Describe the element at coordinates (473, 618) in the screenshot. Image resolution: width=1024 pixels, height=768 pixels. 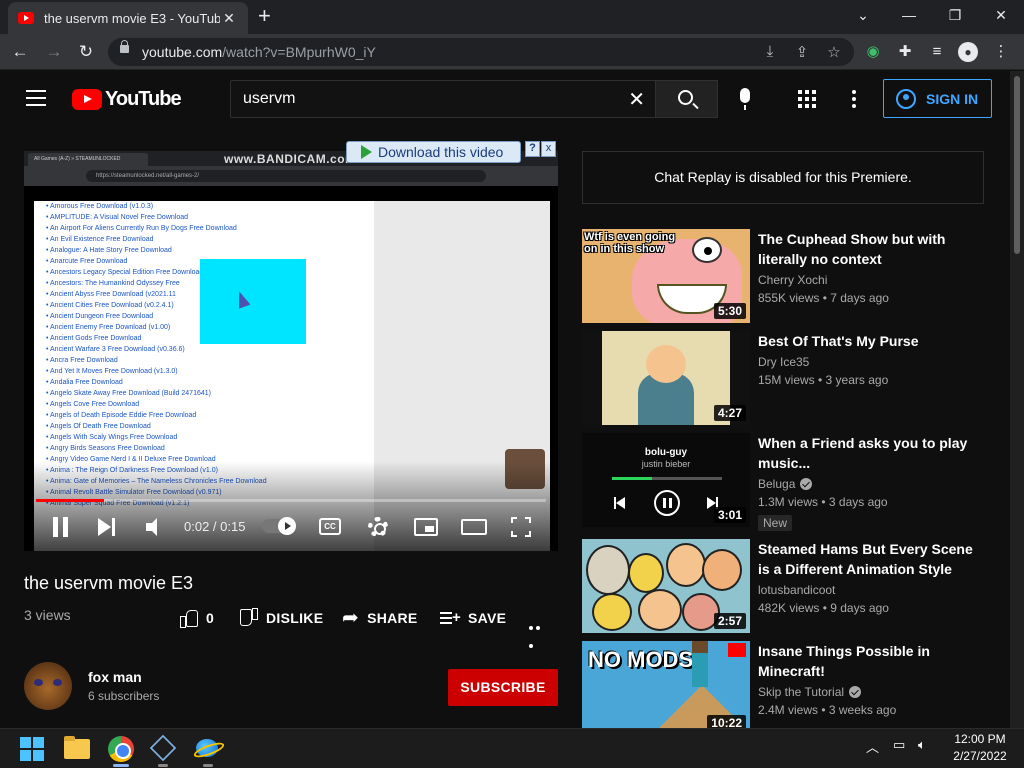
I see `save-button: SAVE` at that location.